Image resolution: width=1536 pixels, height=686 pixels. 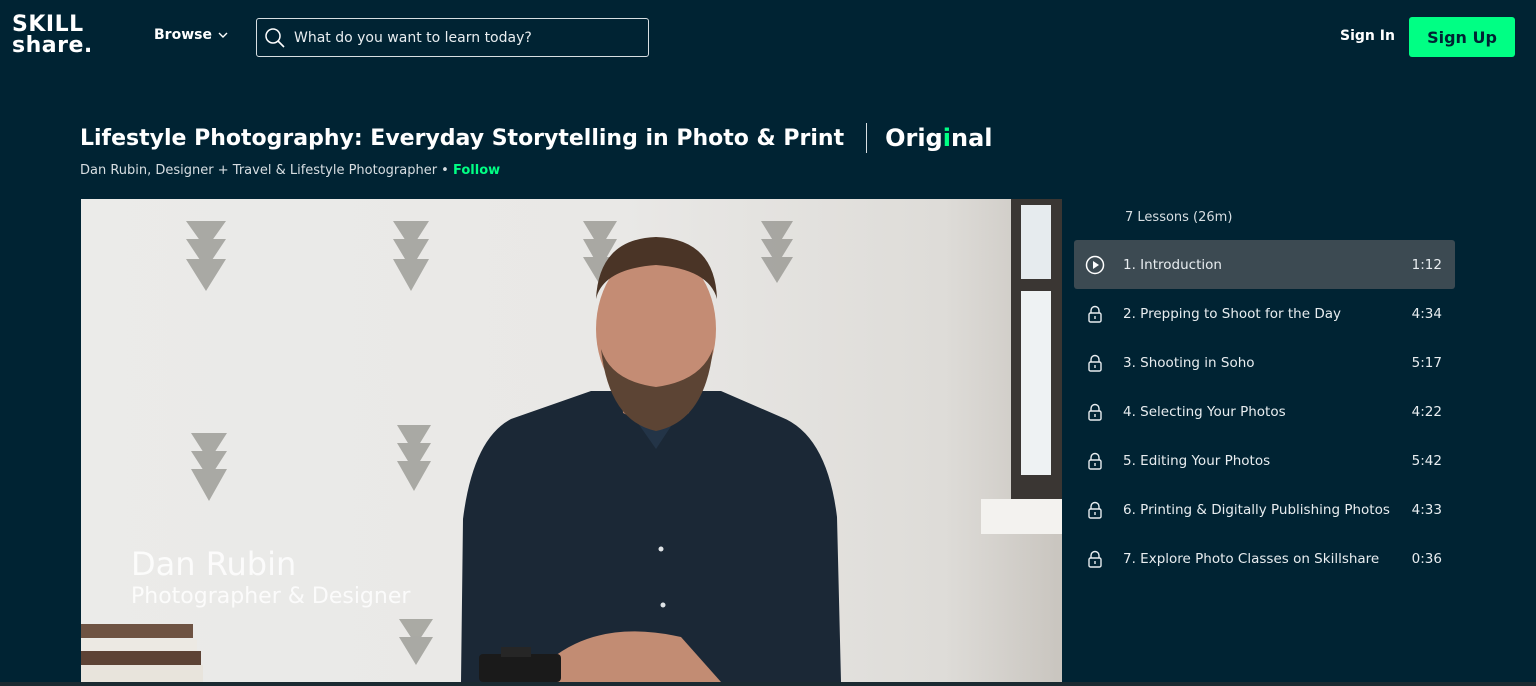 I want to click on lesson-item-5: 5. Editing Your Photos 5:42, so click(x=1264, y=460).